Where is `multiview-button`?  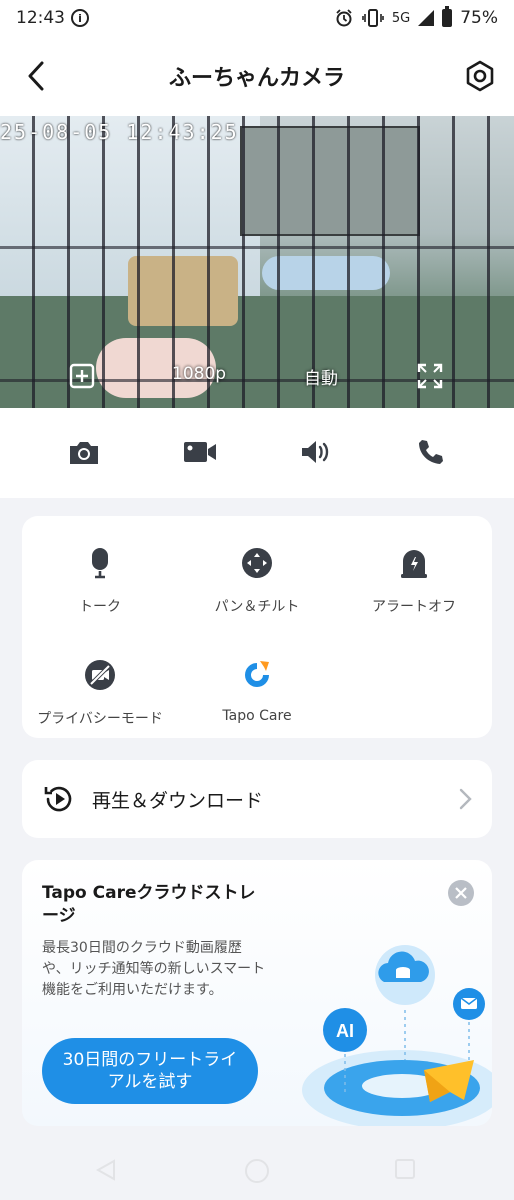
multiview-button is located at coordinates (82, 376).